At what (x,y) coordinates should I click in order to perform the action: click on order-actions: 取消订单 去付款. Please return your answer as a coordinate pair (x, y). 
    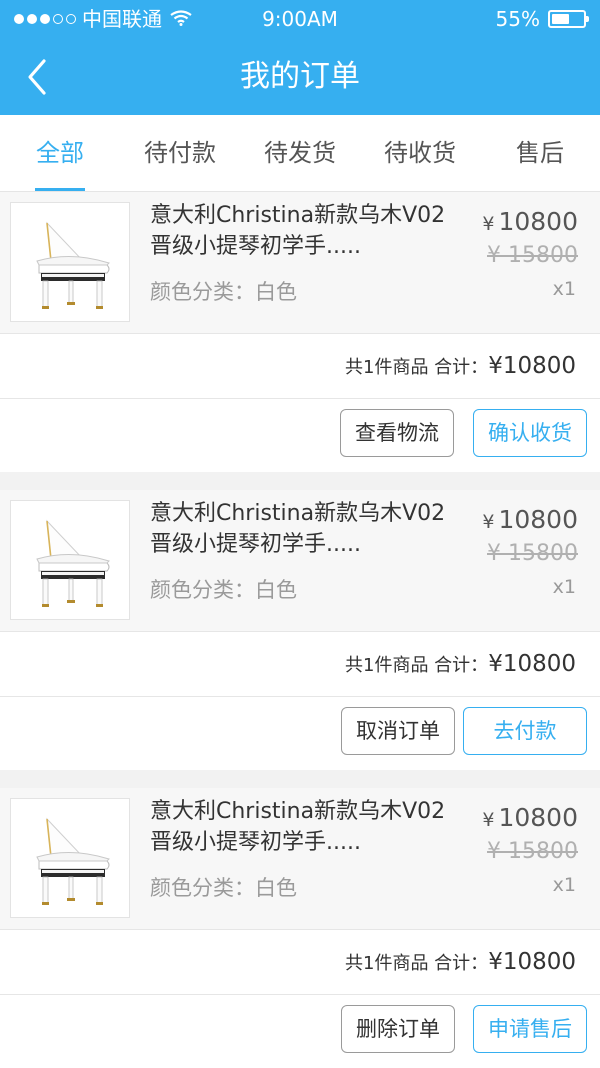
    Looking at the image, I should click on (300, 733).